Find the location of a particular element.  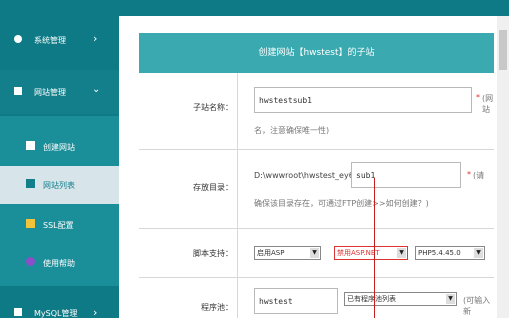

chevron-down-icon: ⌄ is located at coordinates (96, 89).